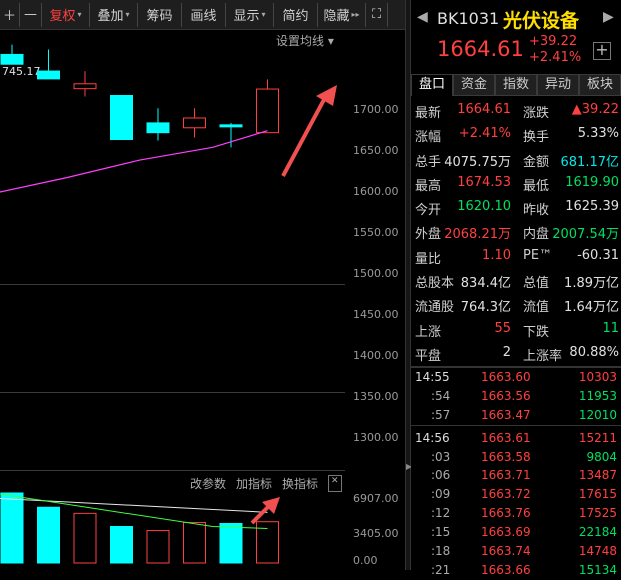 This screenshot has height=580, width=621. I want to click on tick-row: :54 1663.56 11953, so click(516, 396).